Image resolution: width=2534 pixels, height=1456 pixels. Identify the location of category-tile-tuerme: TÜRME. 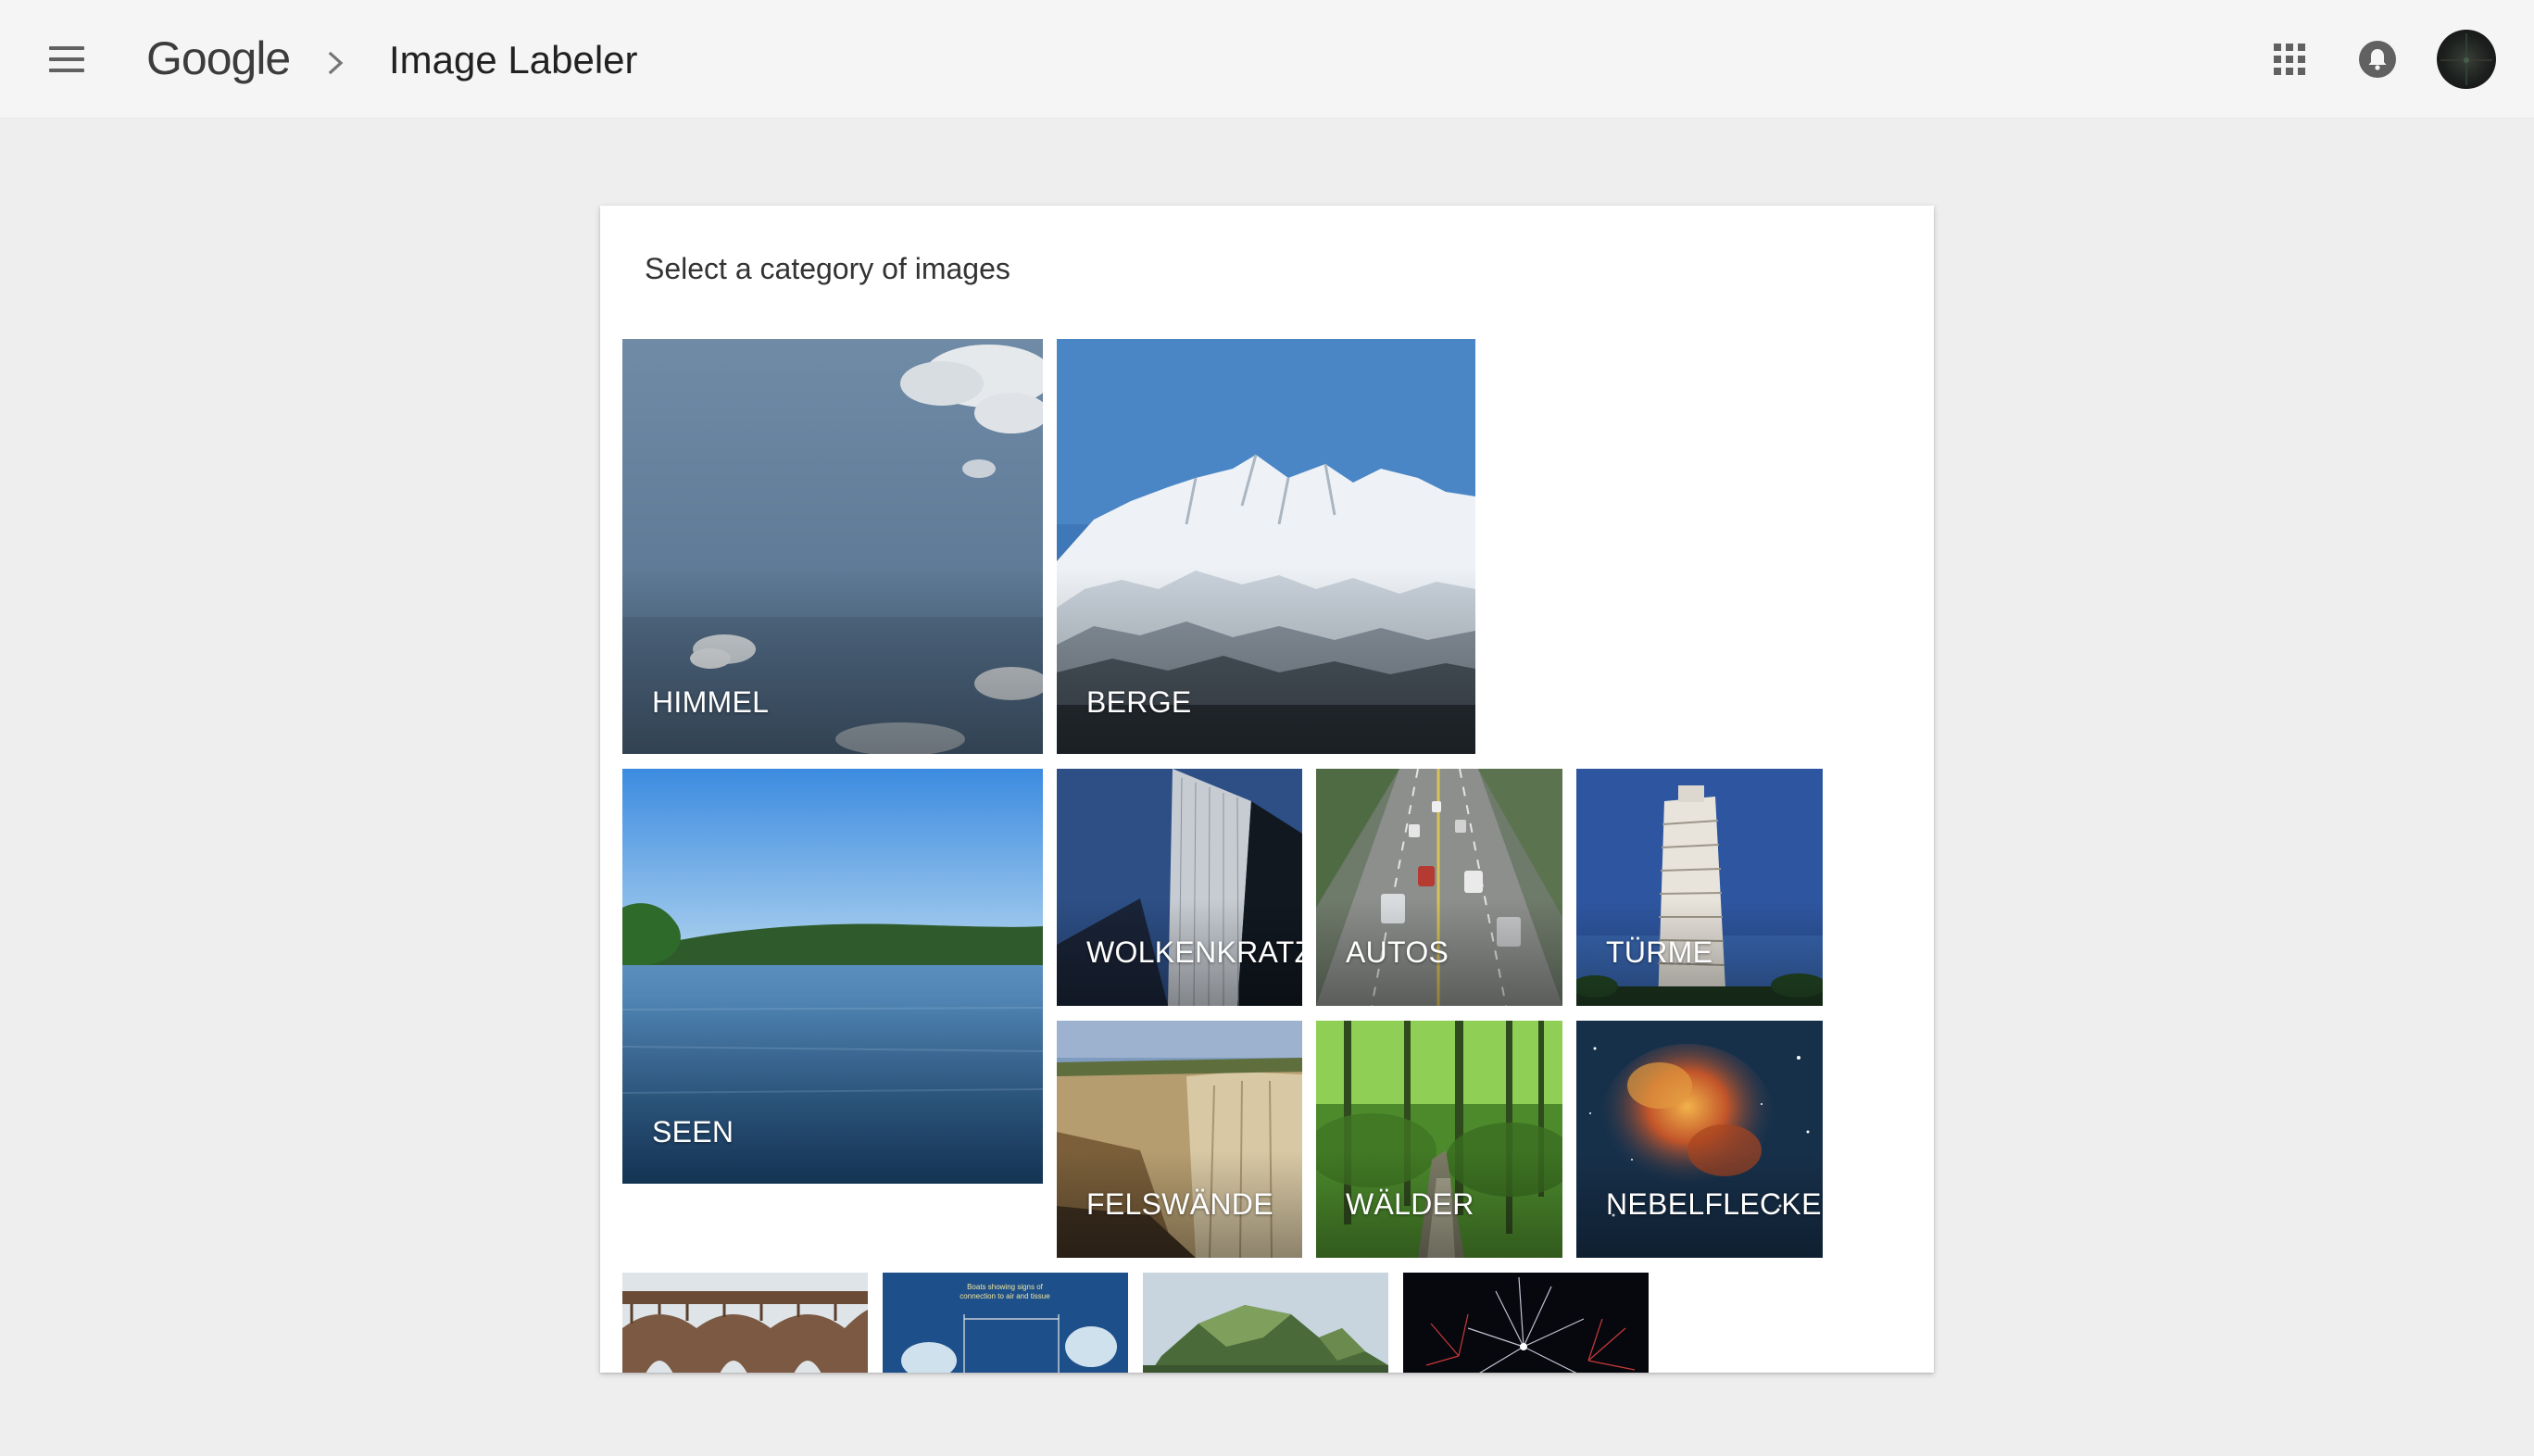
(1699, 887).